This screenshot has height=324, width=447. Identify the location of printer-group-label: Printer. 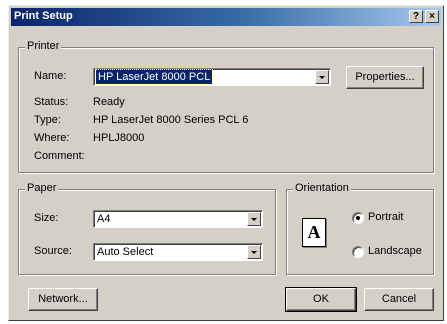
(43, 46).